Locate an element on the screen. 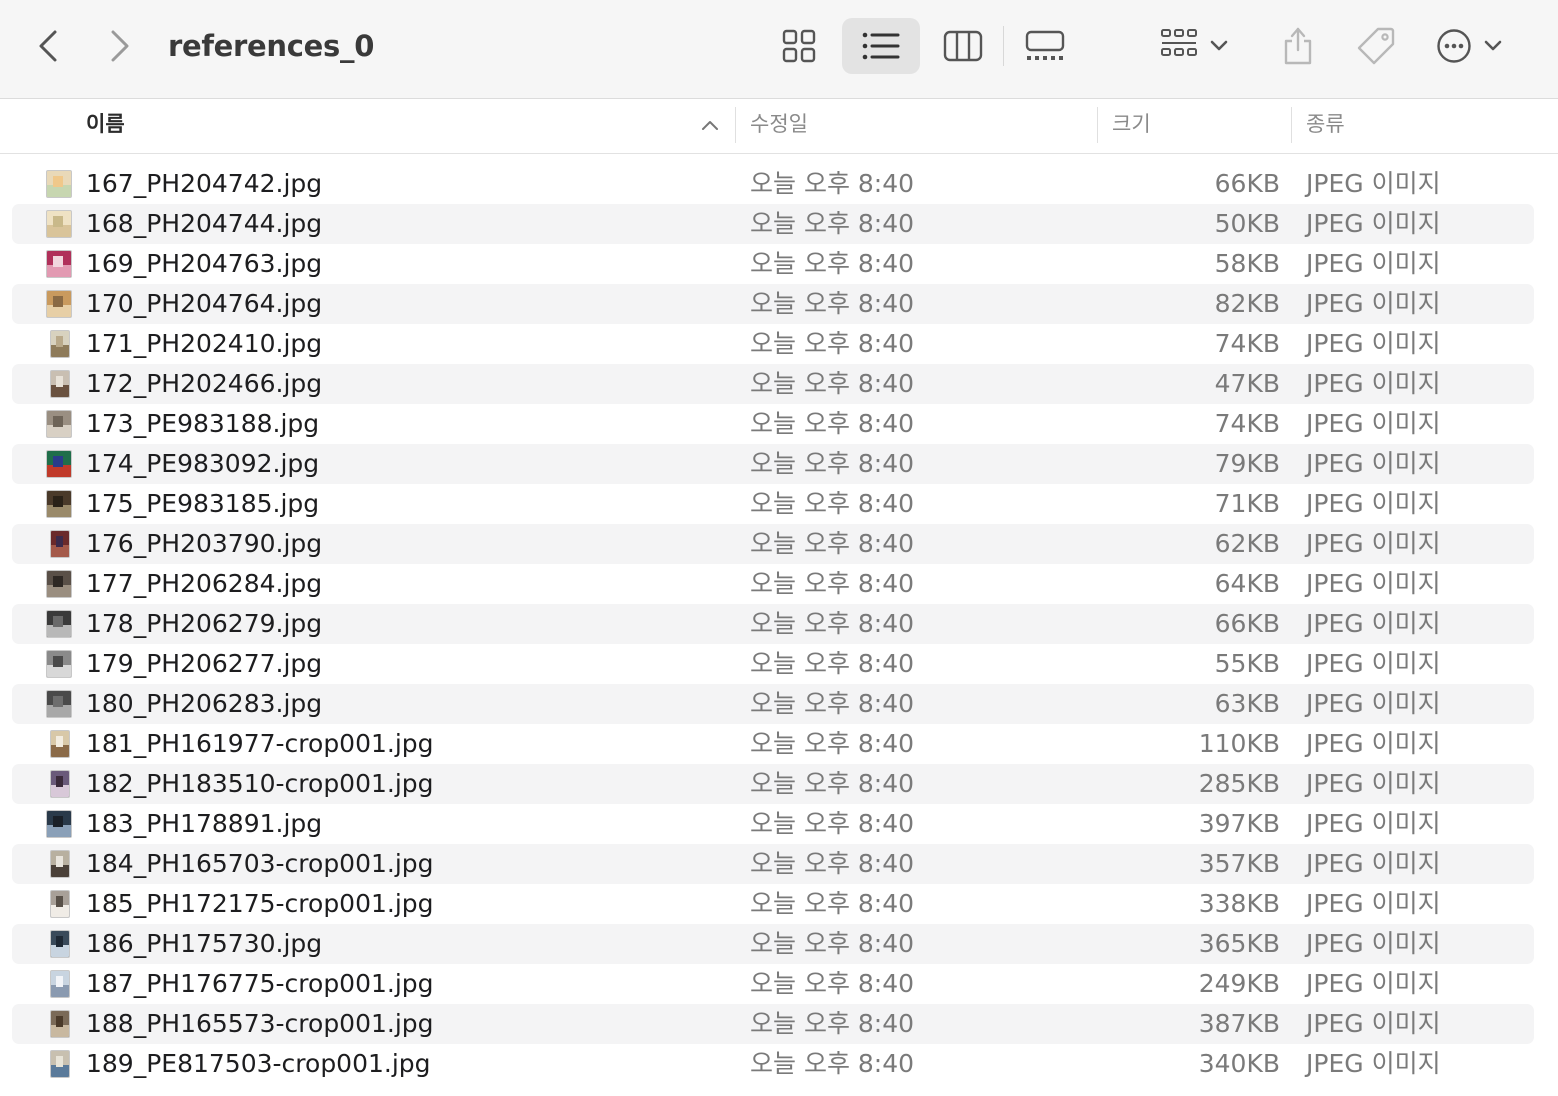 The height and width of the screenshot is (1096, 1558). file-row: 177_PH206284.jpg 오늘 오후 8:40 64KB JPEG 이미지 is located at coordinates (773, 584).